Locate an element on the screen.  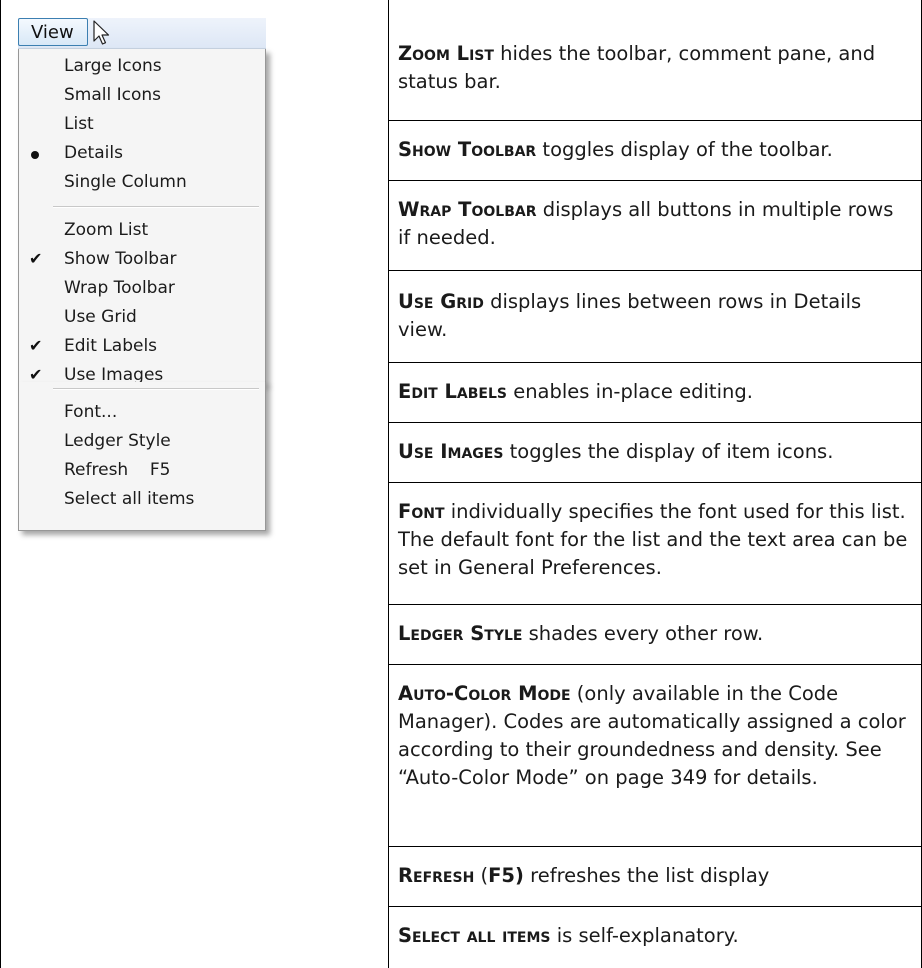
menu-item-zoom-list: Zoom List is located at coordinates (142, 231).